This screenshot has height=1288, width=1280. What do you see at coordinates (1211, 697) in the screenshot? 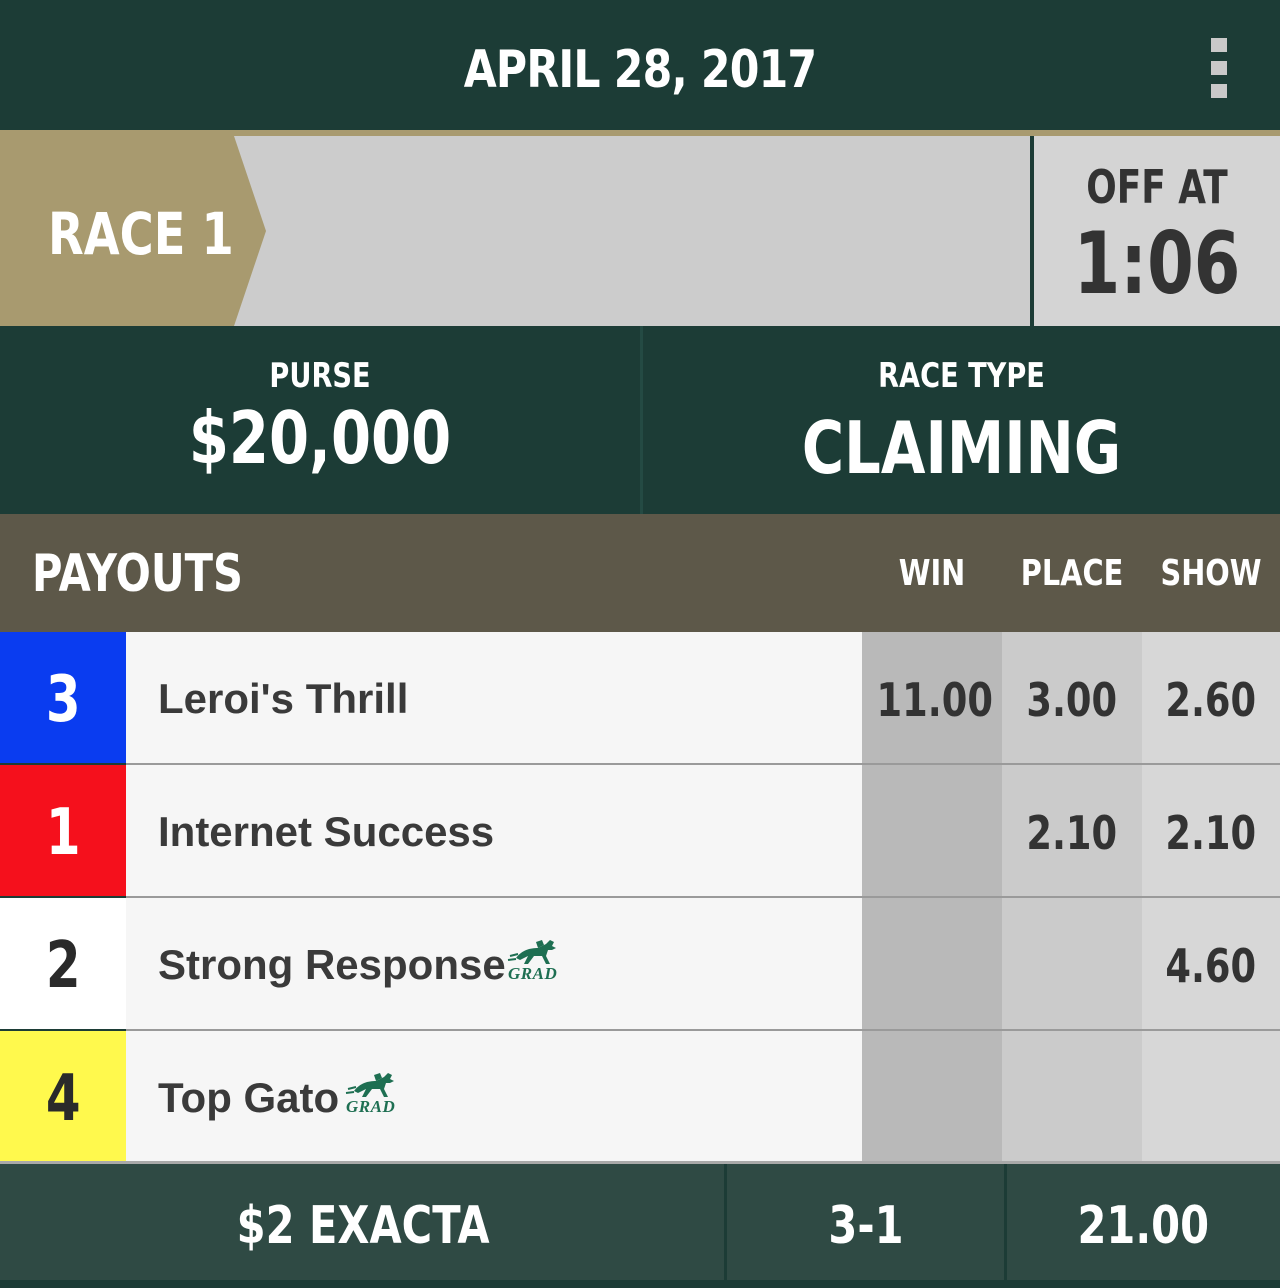
I see `show-payout: 2.60` at bounding box center [1211, 697].